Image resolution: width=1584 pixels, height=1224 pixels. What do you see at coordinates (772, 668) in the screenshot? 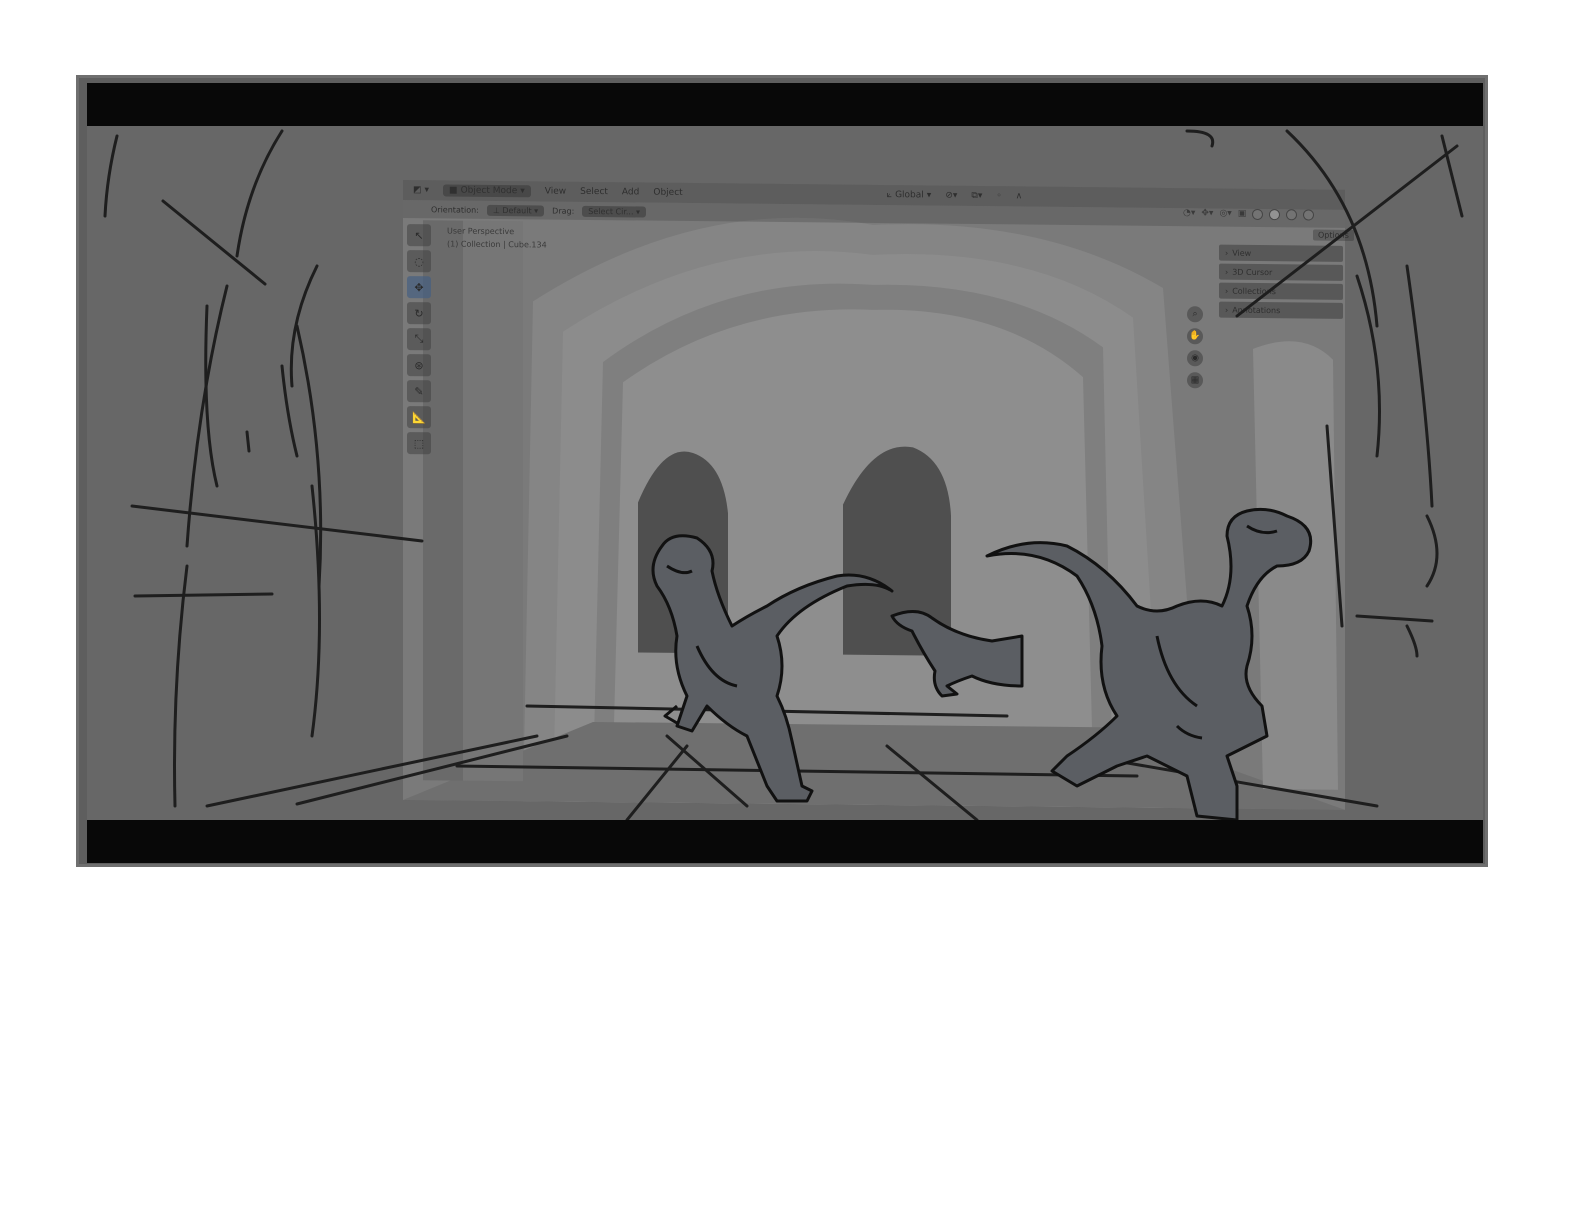
I see `dinosaur-left-sketch` at bounding box center [772, 668].